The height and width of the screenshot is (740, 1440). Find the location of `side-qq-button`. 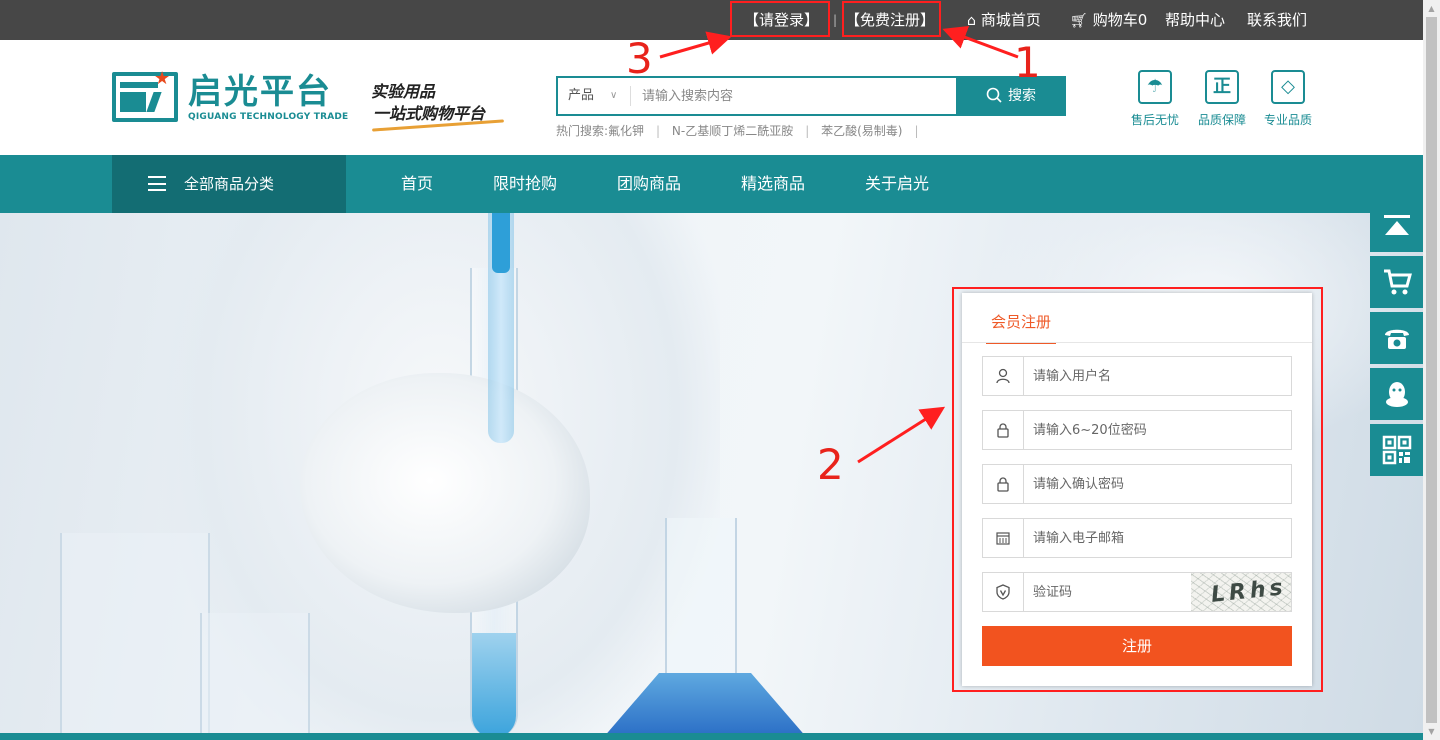

side-qq-button is located at coordinates (1396, 394).